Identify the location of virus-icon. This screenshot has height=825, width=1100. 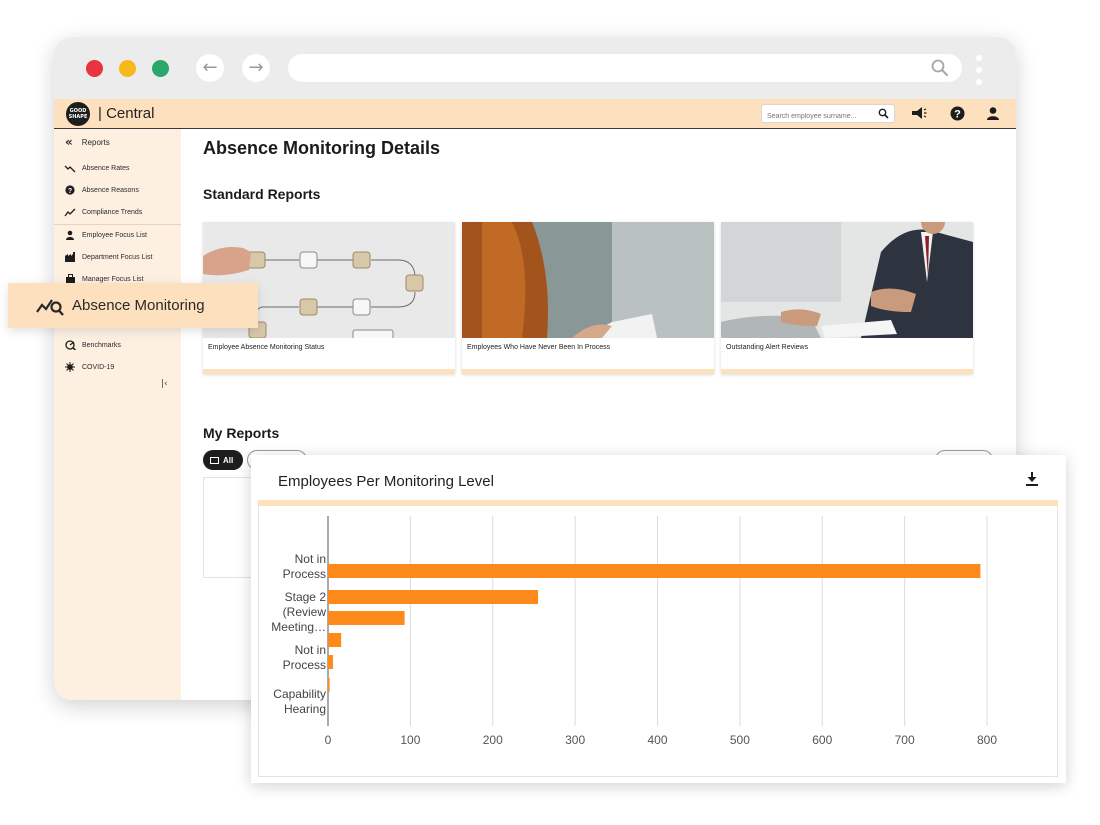
(70, 367).